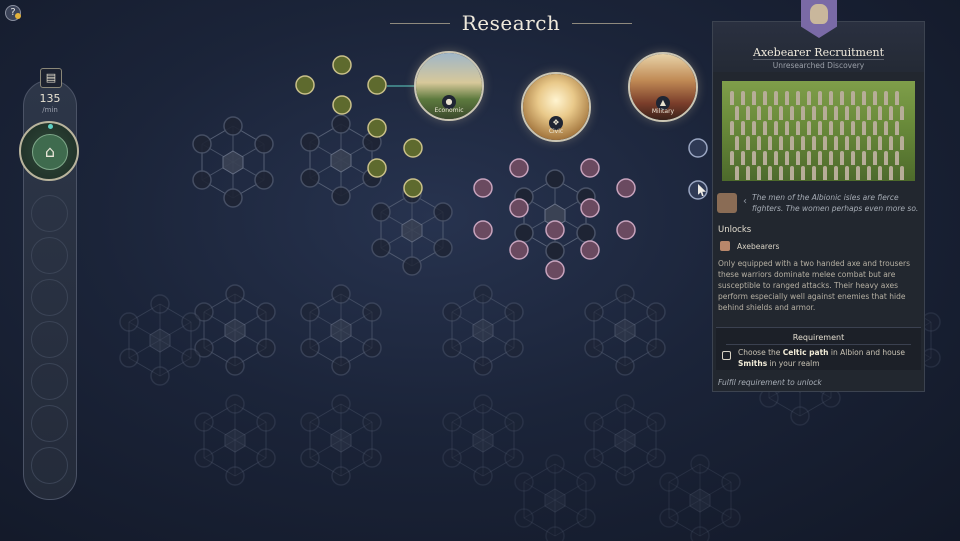  I want to click on active-research-slot: ⌂, so click(49, 151).